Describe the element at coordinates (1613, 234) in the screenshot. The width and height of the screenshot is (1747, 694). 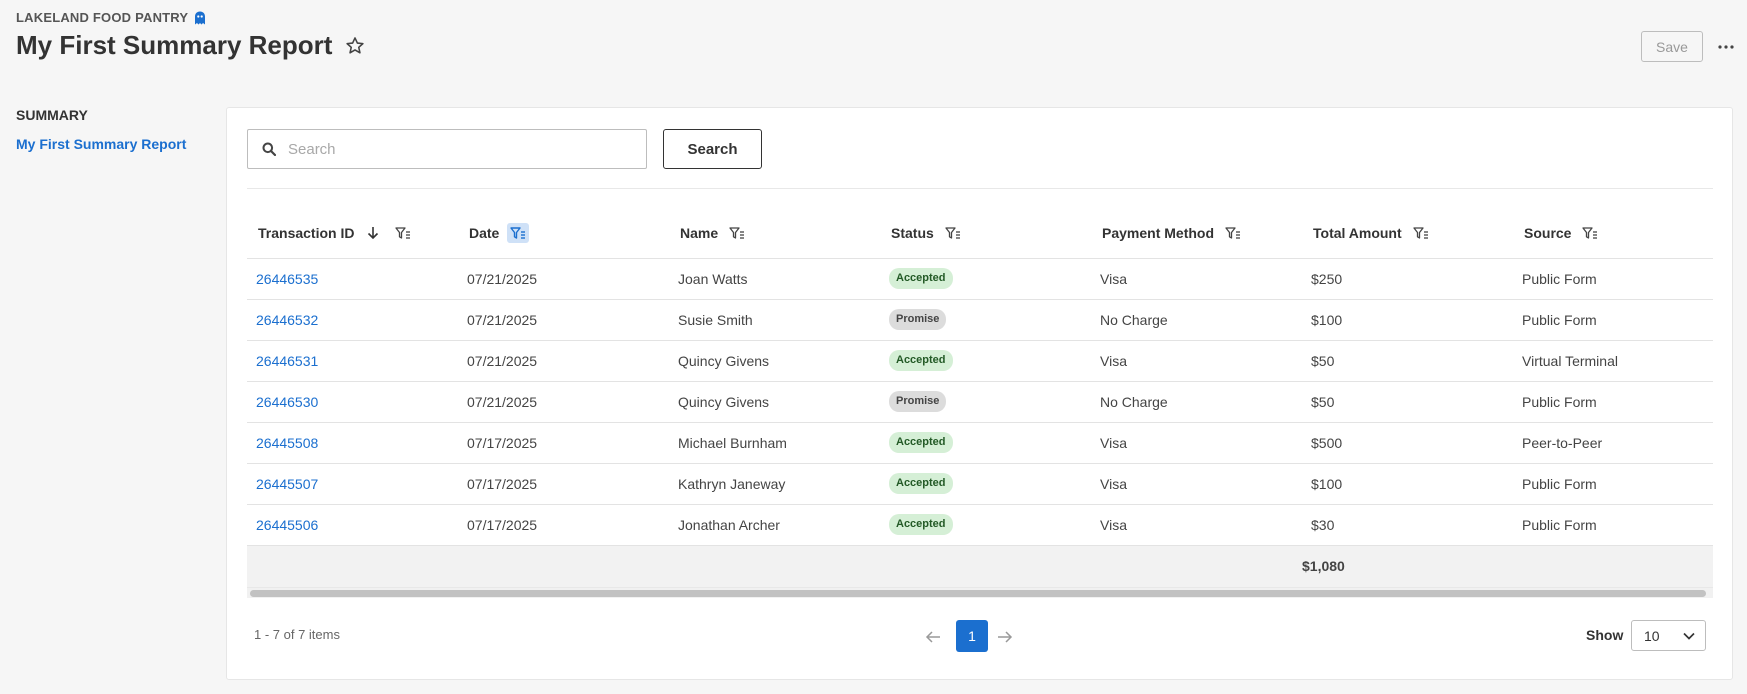
I see `column-header-source: Source` at that location.